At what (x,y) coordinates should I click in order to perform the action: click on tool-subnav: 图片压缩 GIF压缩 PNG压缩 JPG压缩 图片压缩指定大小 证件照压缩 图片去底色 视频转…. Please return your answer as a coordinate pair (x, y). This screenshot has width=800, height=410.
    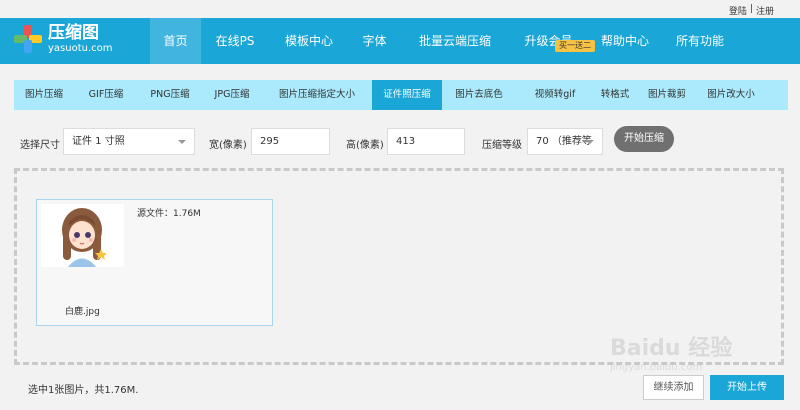
    Looking at the image, I should click on (401, 95).